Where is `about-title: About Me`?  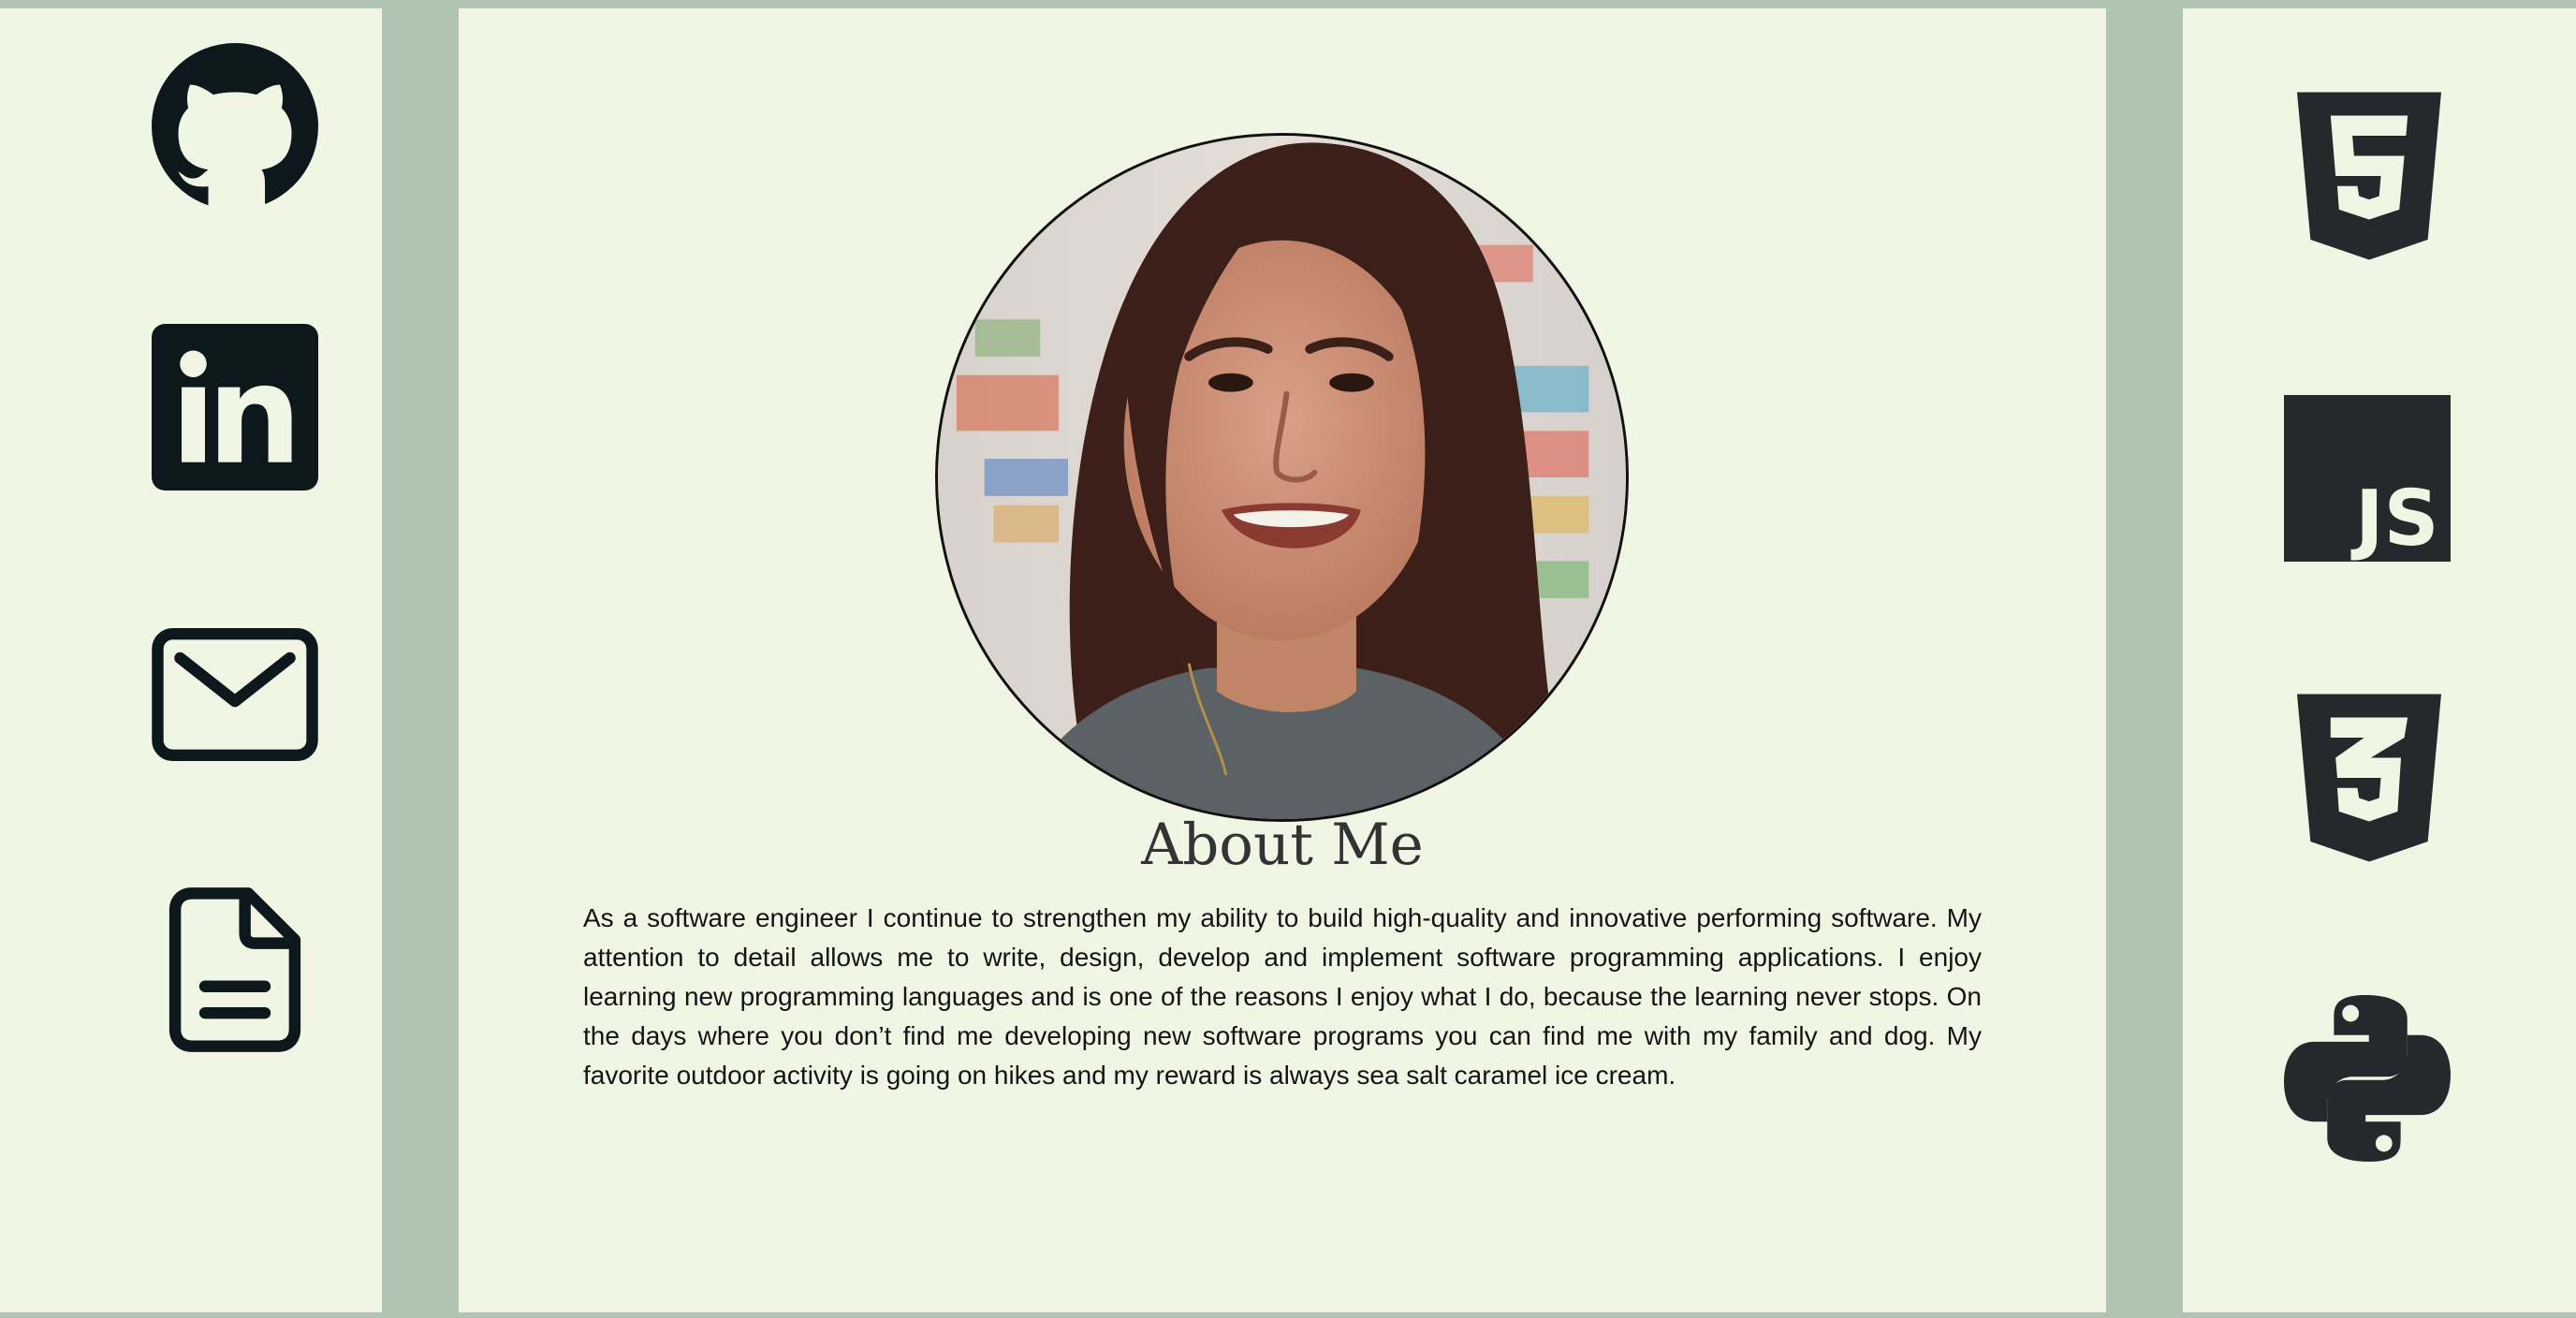
about-title: About Me is located at coordinates (1282, 845).